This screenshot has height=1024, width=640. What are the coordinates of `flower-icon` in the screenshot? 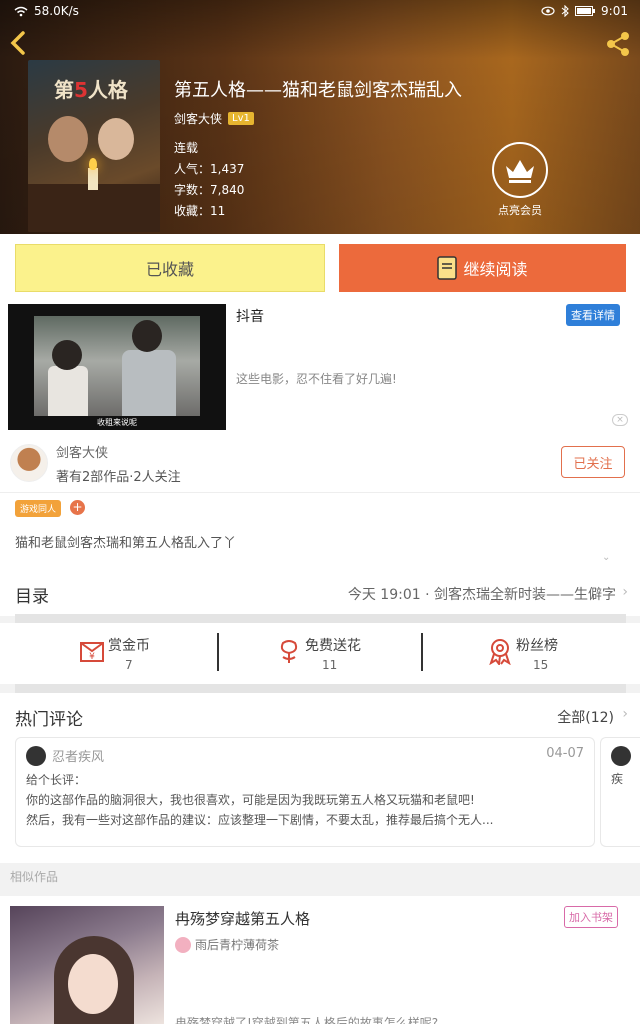 It's located at (289, 651).